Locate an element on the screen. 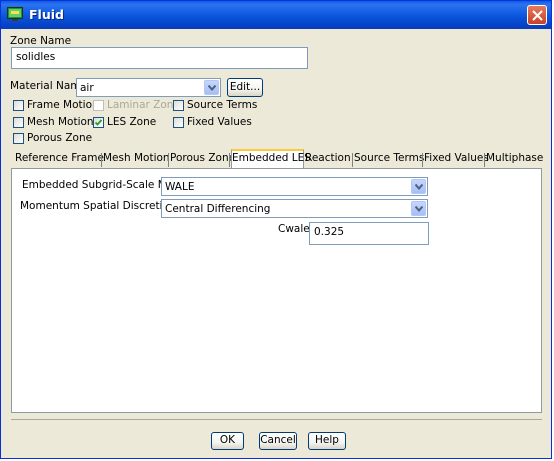 The width and height of the screenshot is (554, 461). help-button: Help is located at coordinates (327, 441).